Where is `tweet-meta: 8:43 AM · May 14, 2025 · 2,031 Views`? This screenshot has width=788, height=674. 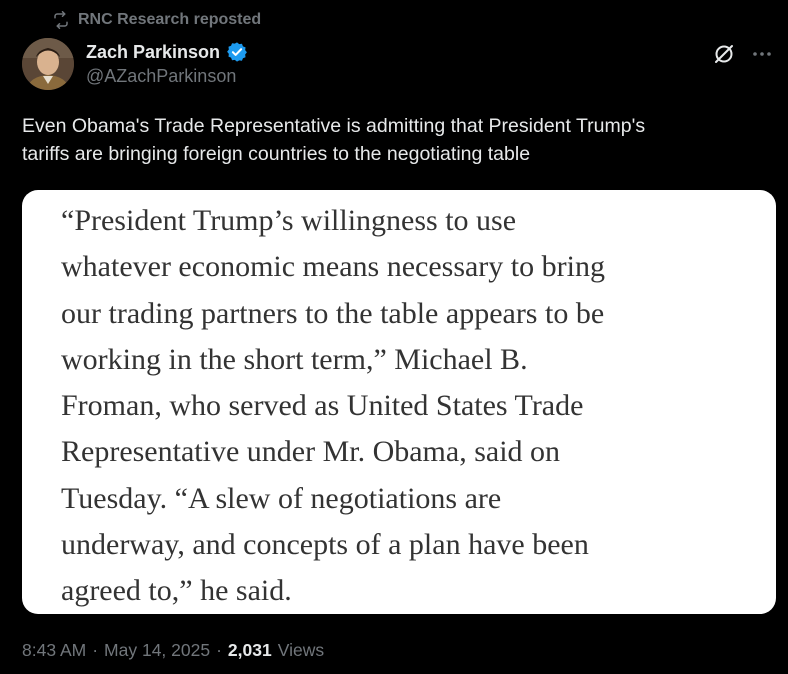 tweet-meta: 8:43 AM · May 14, 2025 · 2,031 Views is located at coordinates (173, 650).